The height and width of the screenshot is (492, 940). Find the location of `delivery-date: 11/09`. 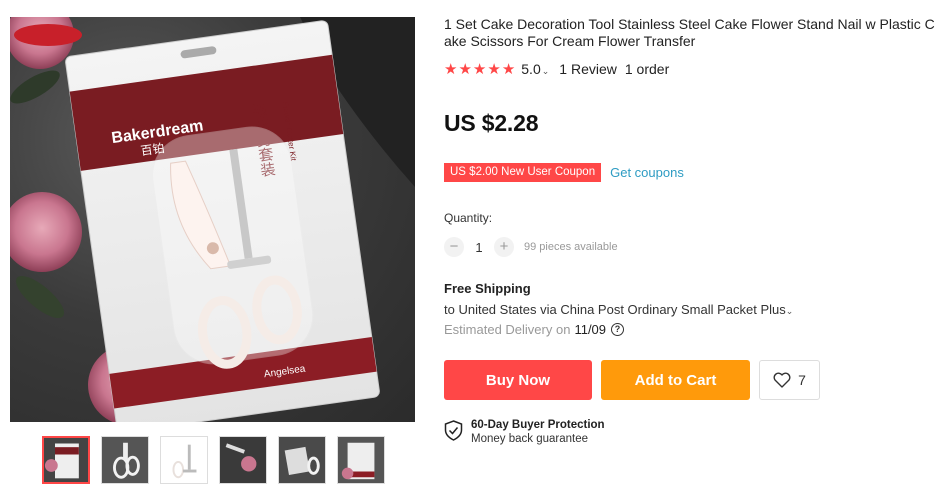

delivery-date: 11/09 is located at coordinates (590, 329).